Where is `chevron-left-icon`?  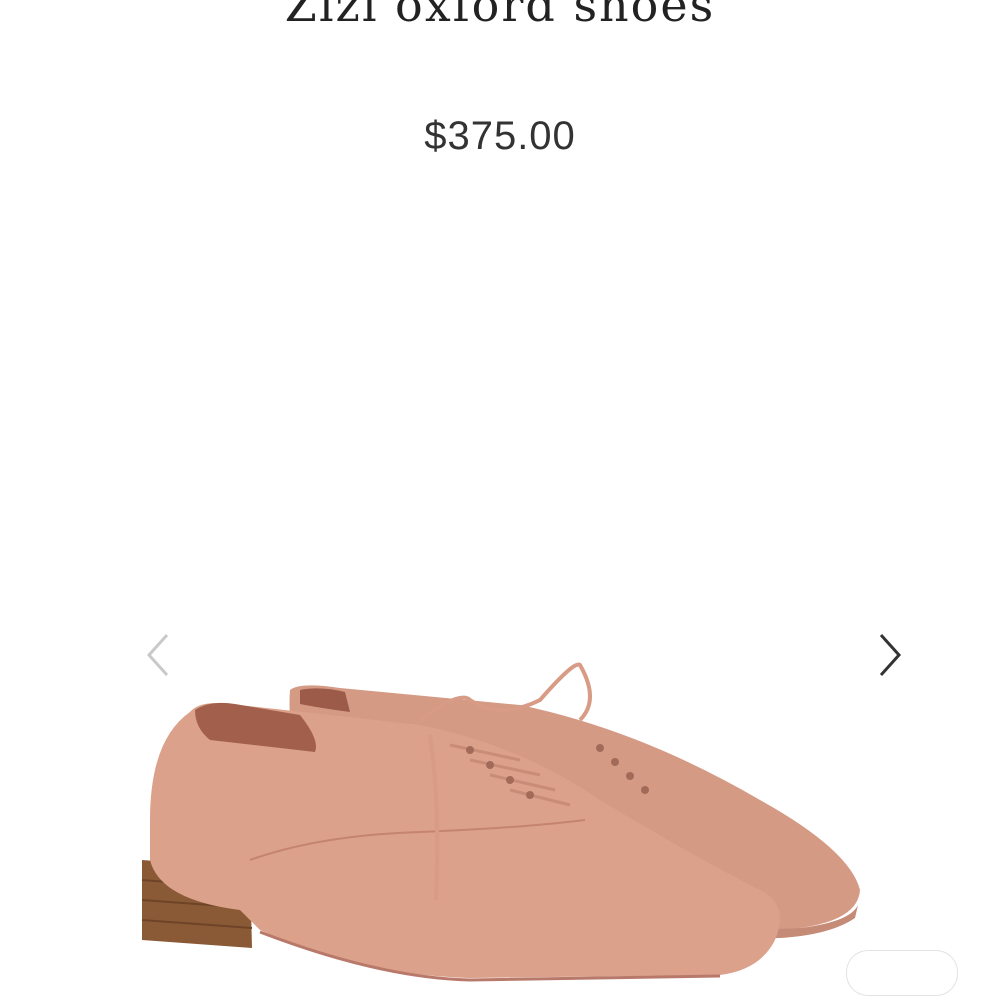 chevron-left-icon is located at coordinates (157, 655).